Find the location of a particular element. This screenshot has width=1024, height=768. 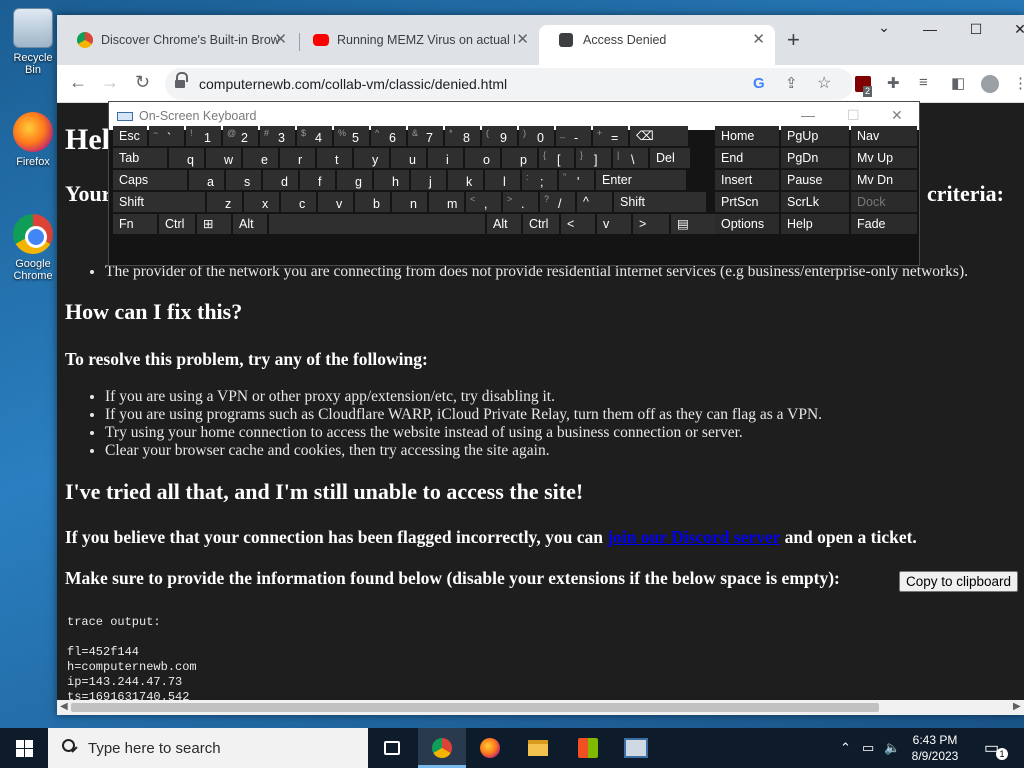

key-sym: ⌫ is located at coordinates (659, 136).